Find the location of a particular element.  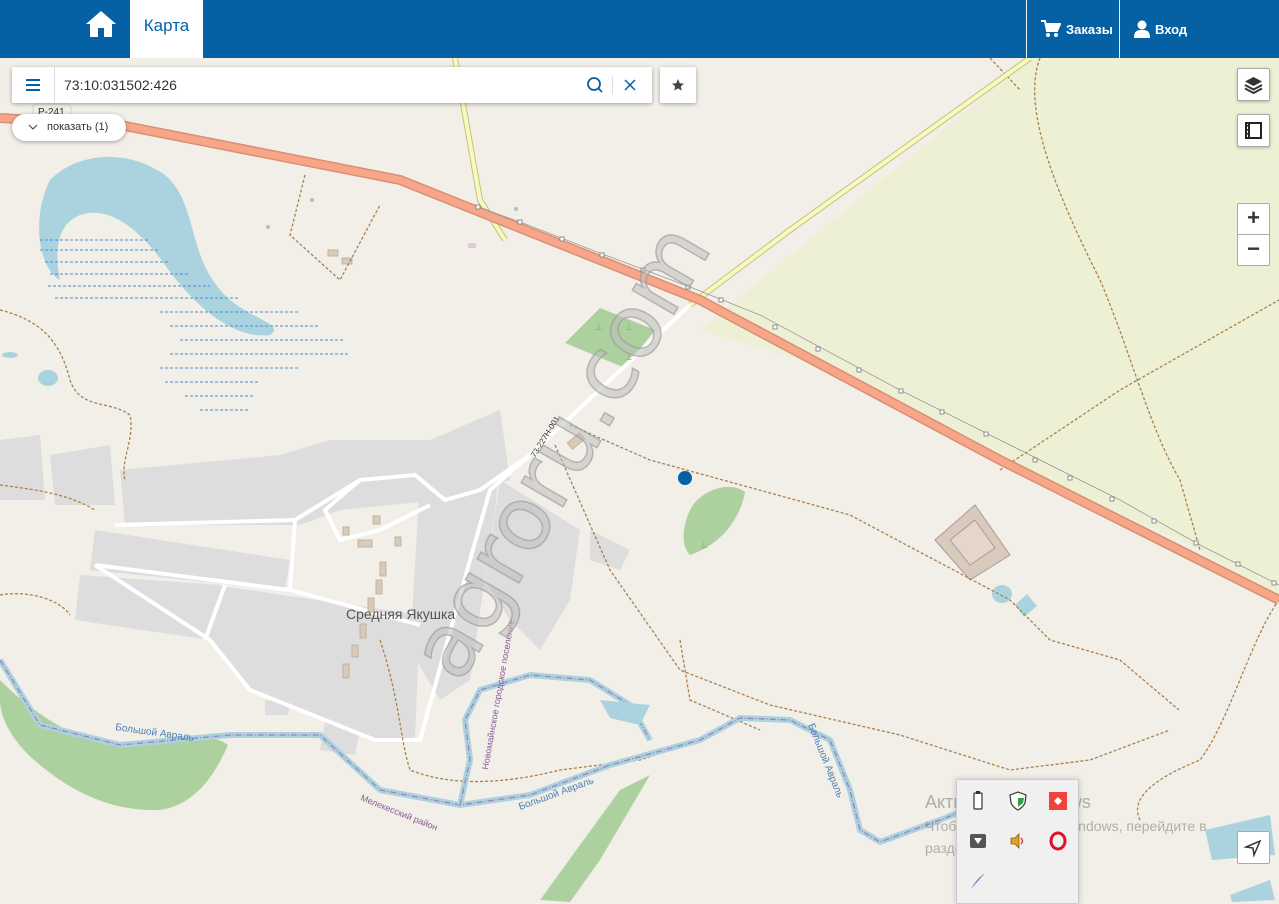

star-icon is located at coordinates (678, 85).